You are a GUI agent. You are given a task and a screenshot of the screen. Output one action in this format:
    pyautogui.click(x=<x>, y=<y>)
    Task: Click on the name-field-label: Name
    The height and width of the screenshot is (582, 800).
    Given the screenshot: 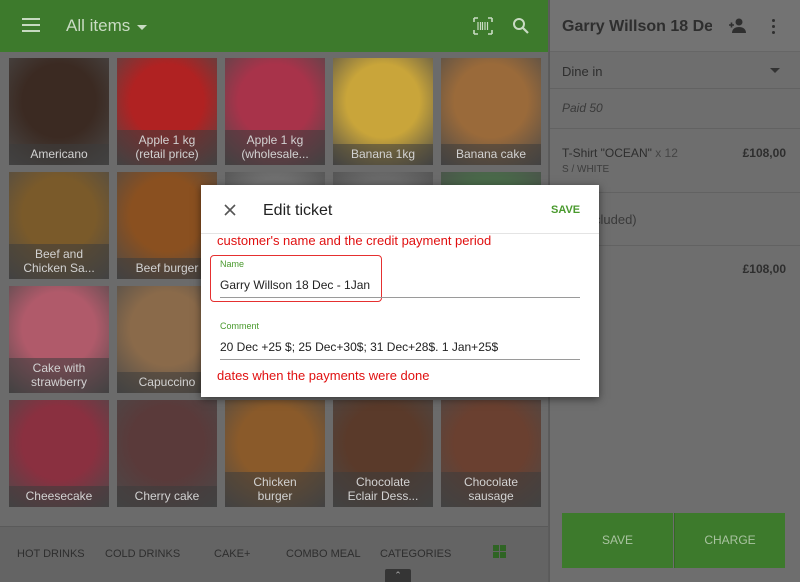 What is the action you would take?
    pyautogui.click(x=232, y=264)
    